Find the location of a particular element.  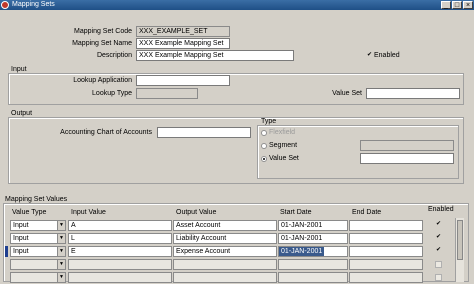

col-header-input-value: Input Value is located at coordinates (88, 212).